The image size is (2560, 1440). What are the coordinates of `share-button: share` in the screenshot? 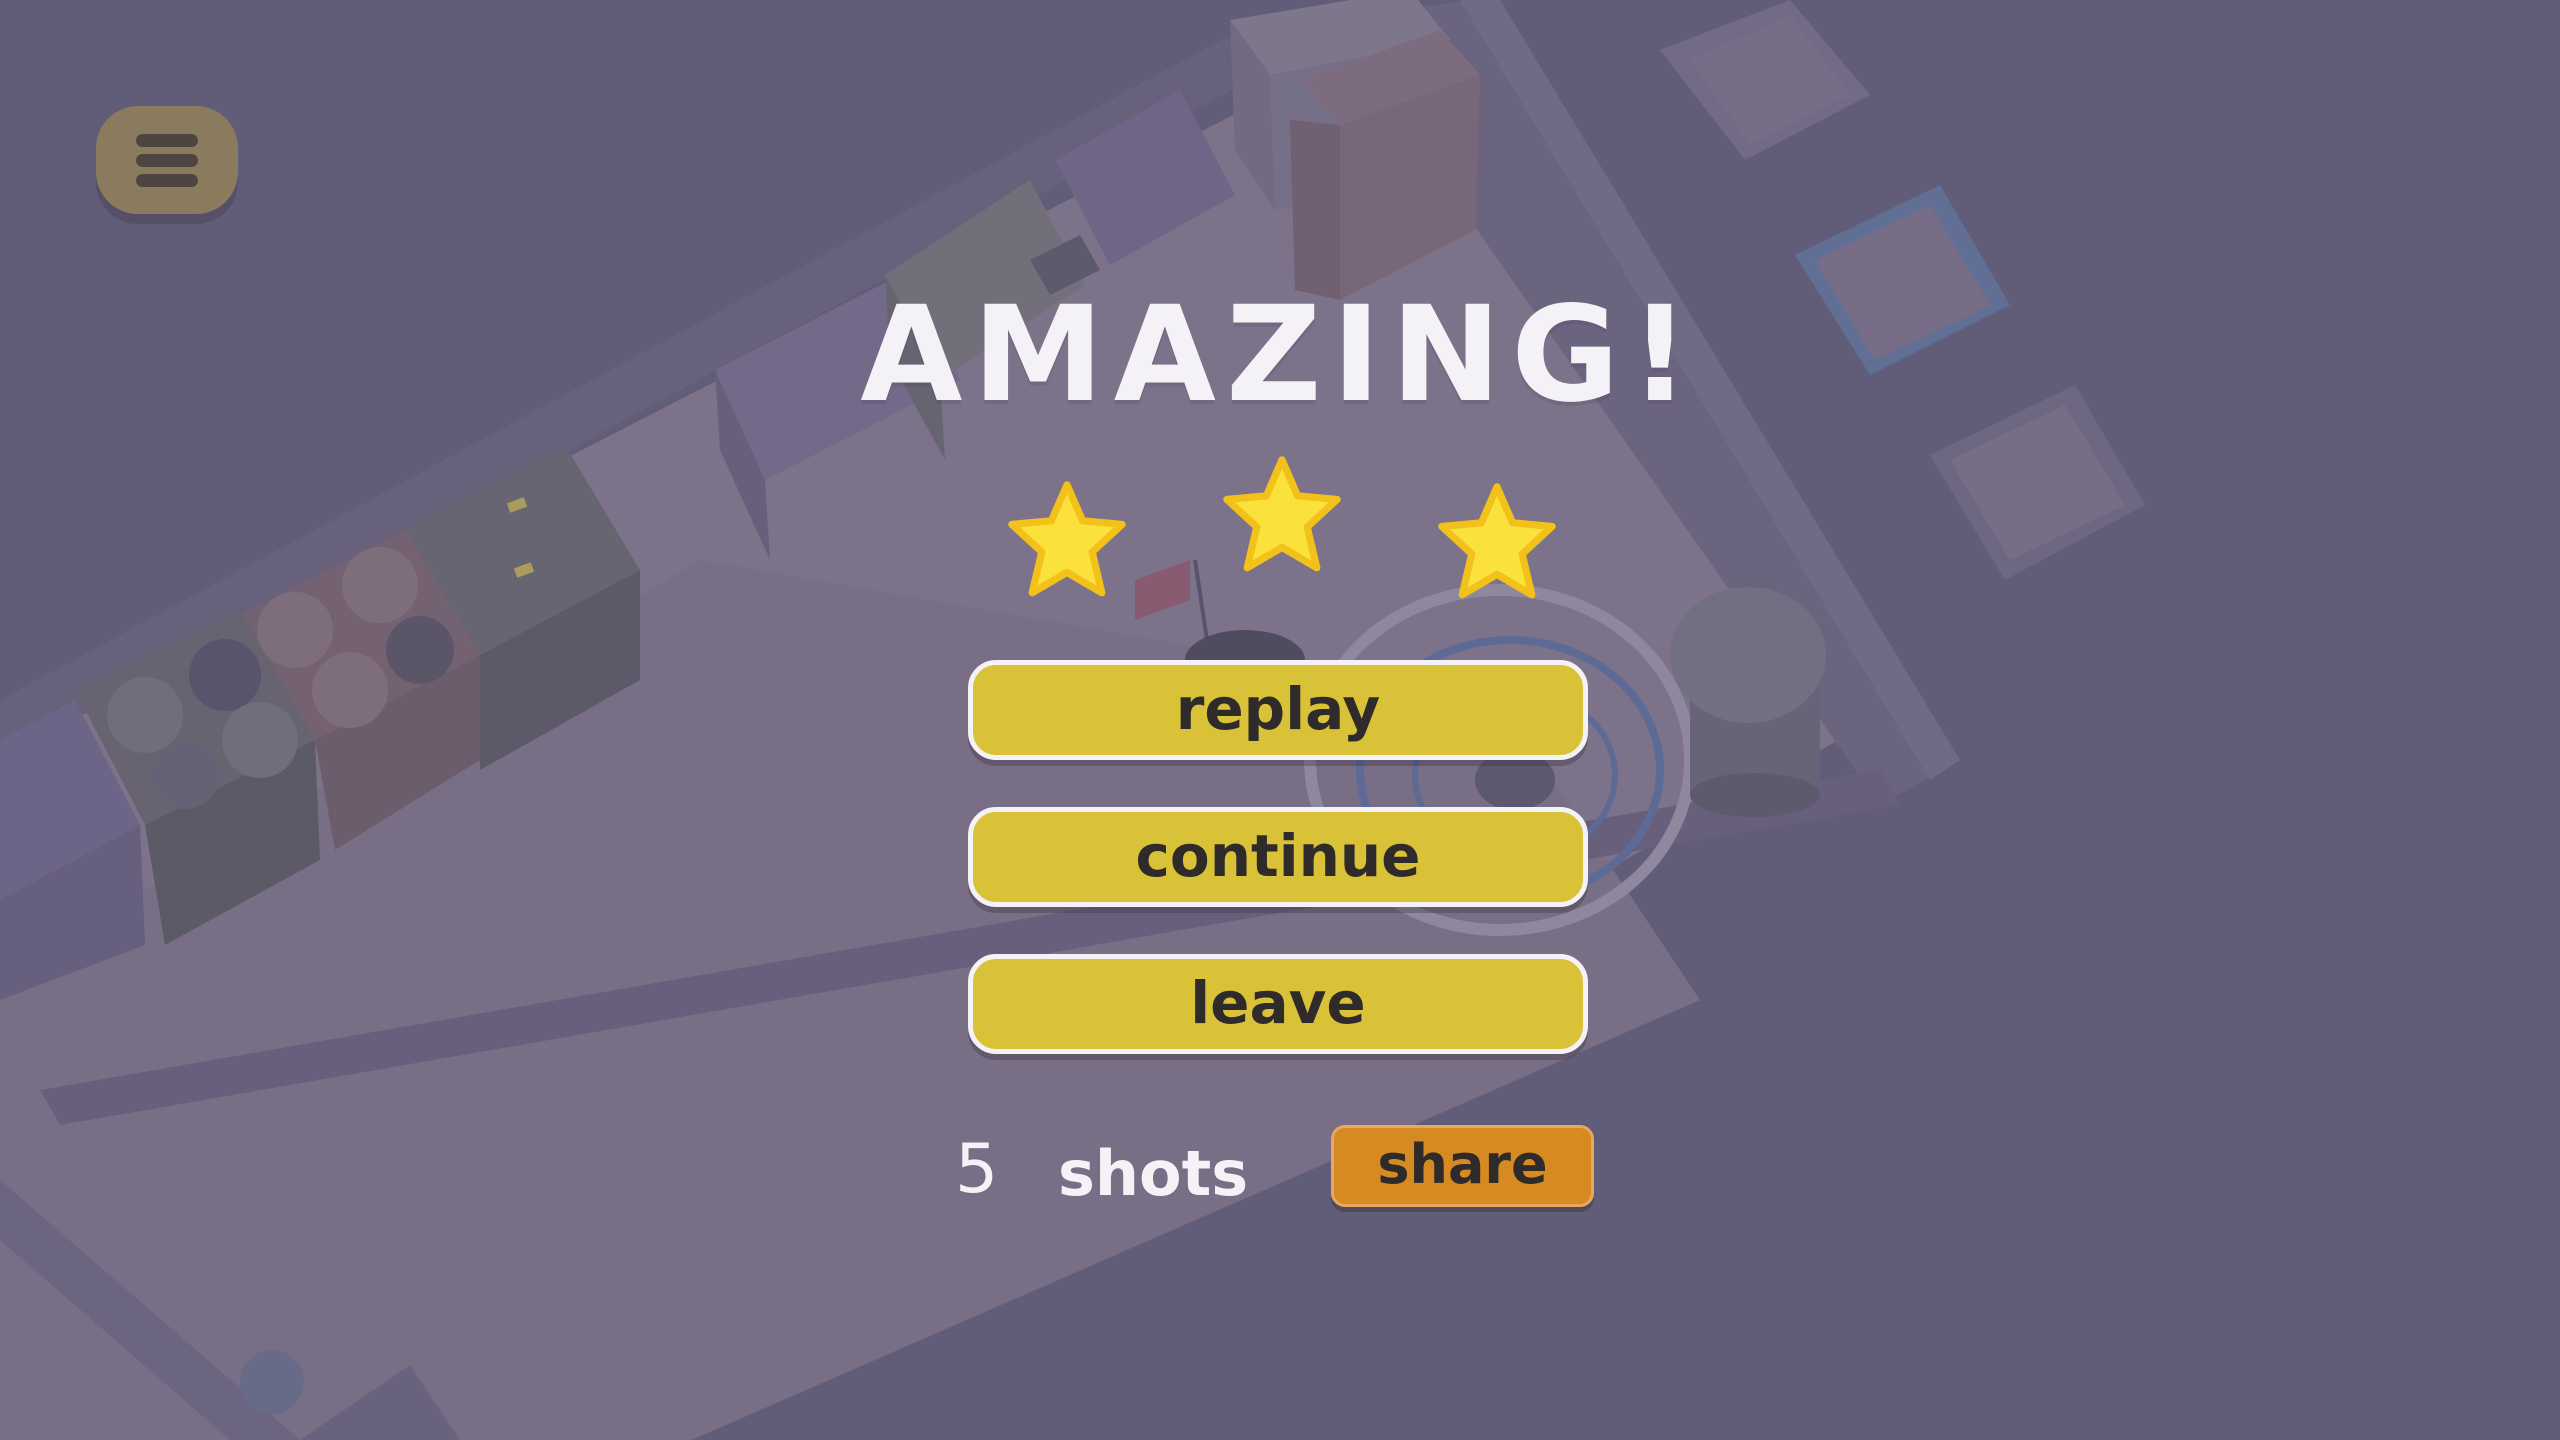 It's located at (1462, 1166).